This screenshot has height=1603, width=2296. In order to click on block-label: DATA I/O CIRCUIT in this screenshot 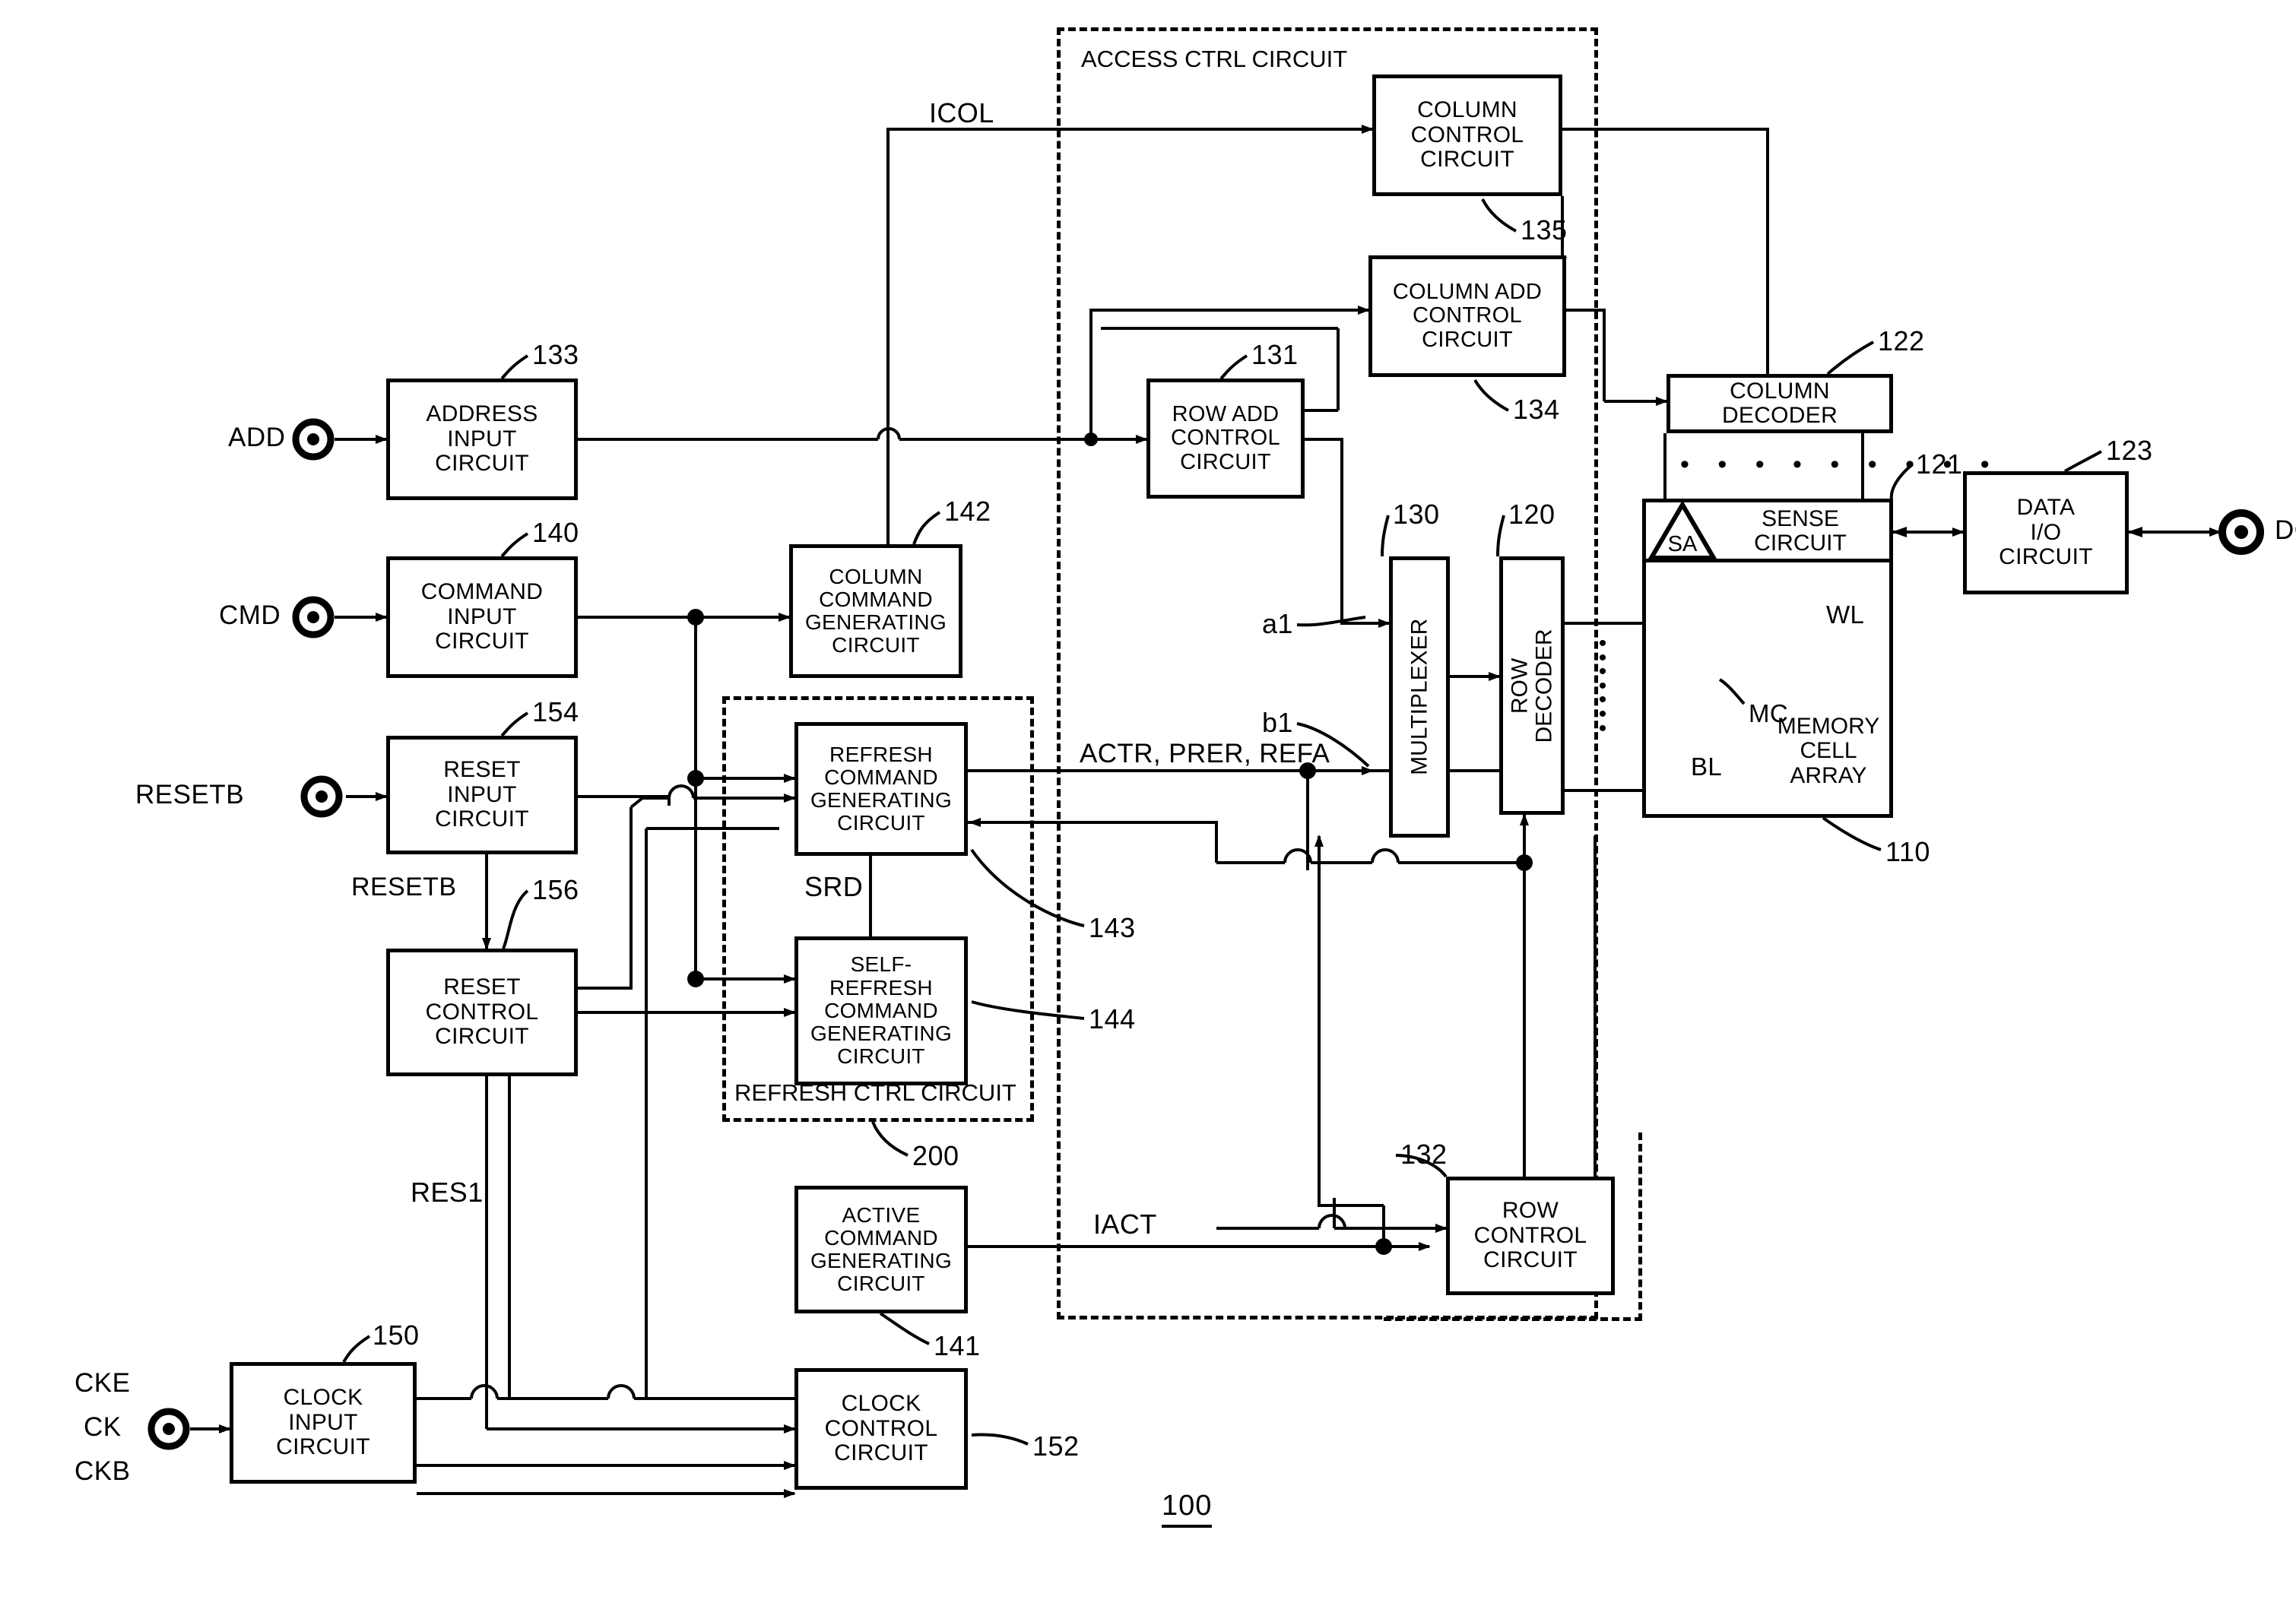, I will do `click(2046, 532)`.